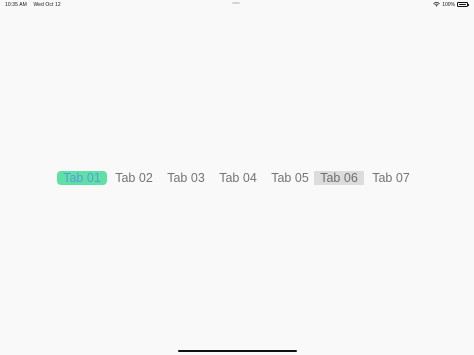 This screenshot has height=355, width=474. I want to click on status-indicators: 100%, so click(451, 4).